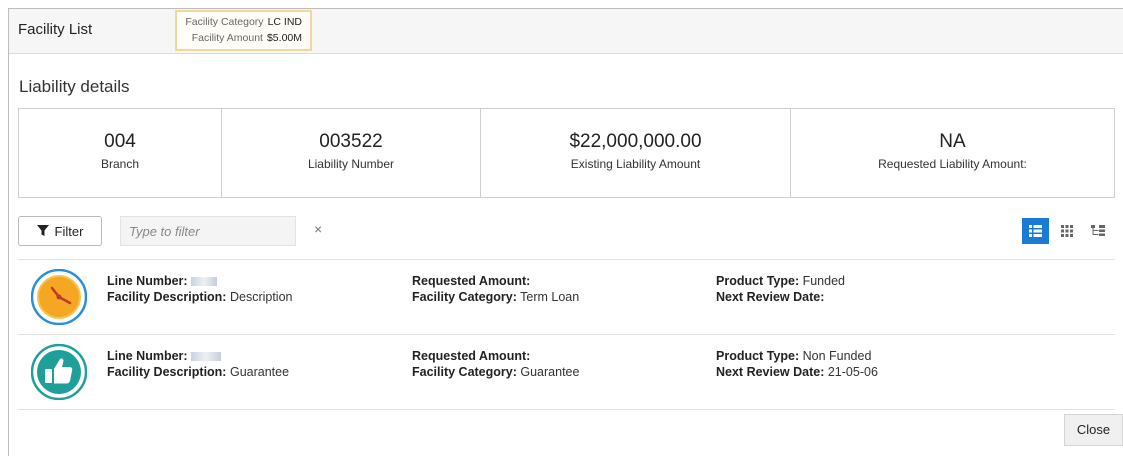  I want to click on summary-label: Existing Liability Amount, so click(635, 164).